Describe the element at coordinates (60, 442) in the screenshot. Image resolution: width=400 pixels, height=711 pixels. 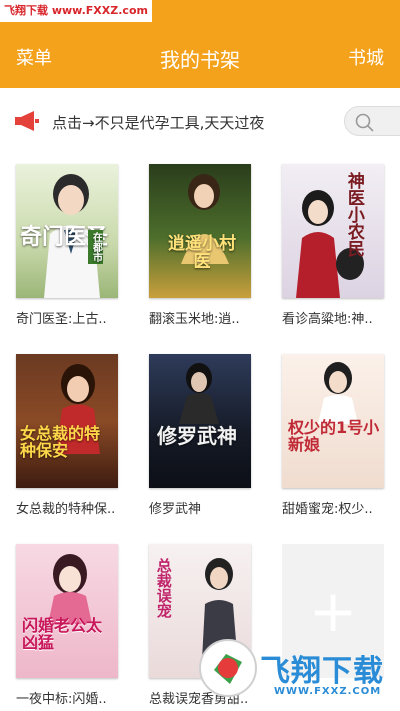
I see `cover-title: 女总裁的特种保安` at that location.